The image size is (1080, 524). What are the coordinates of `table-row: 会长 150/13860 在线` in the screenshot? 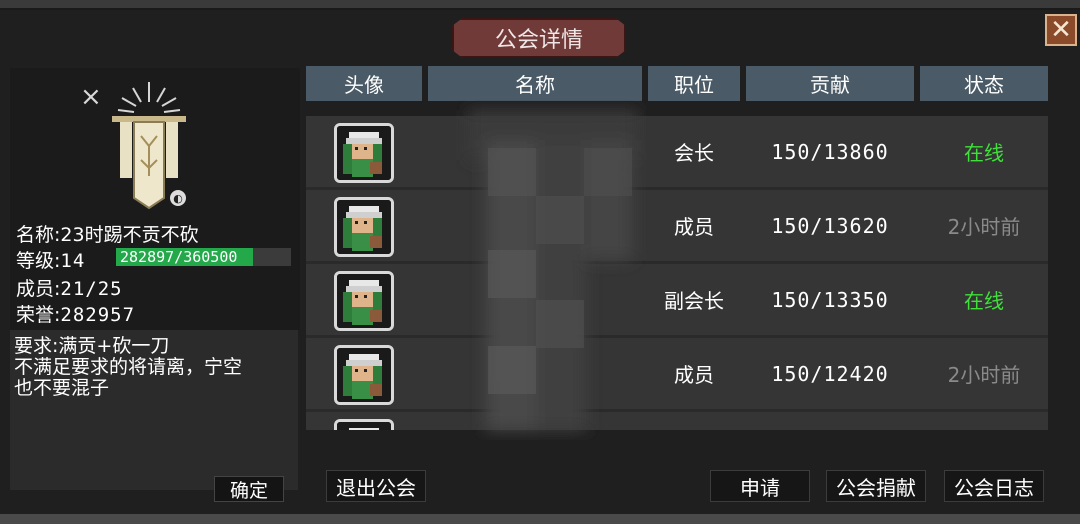 It's located at (677, 153).